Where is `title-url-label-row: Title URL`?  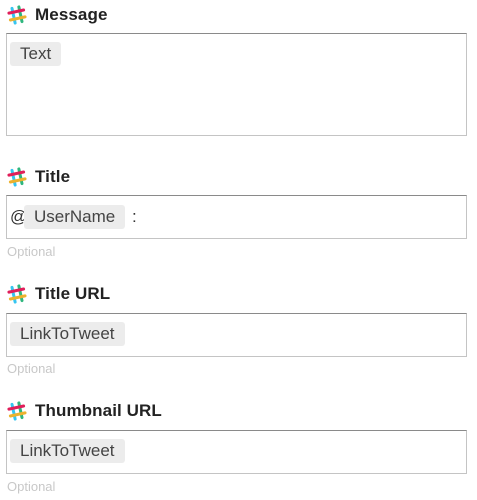
title-url-label-row: Title URL is located at coordinates (58, 294).